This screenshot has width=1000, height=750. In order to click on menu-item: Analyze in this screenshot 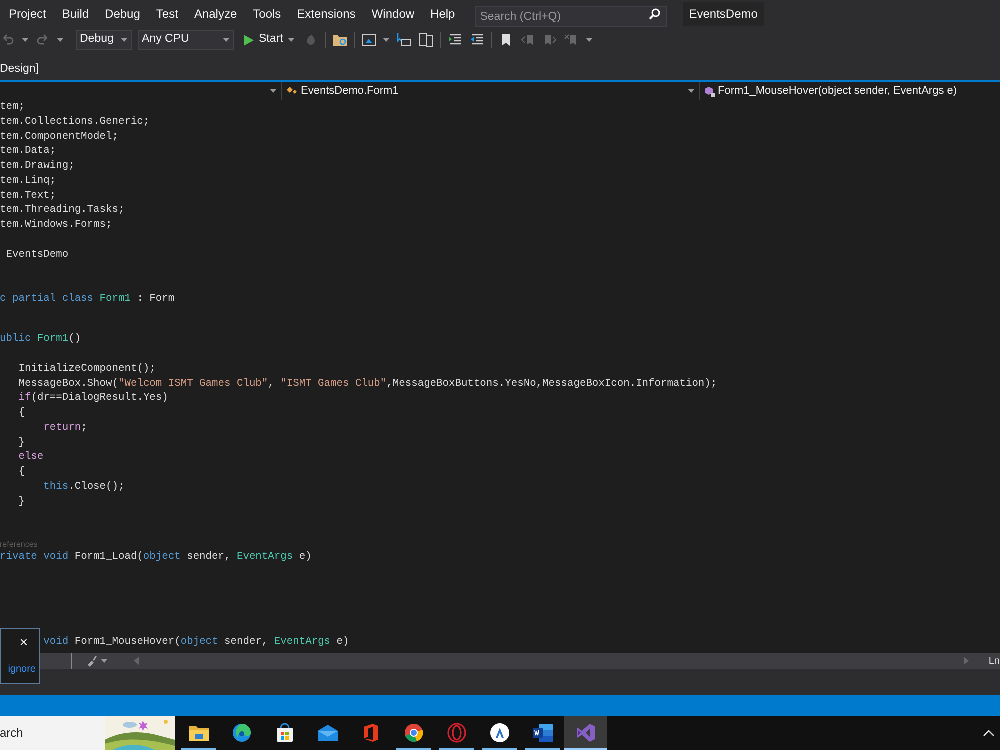, I will do `click(216, 14)`.